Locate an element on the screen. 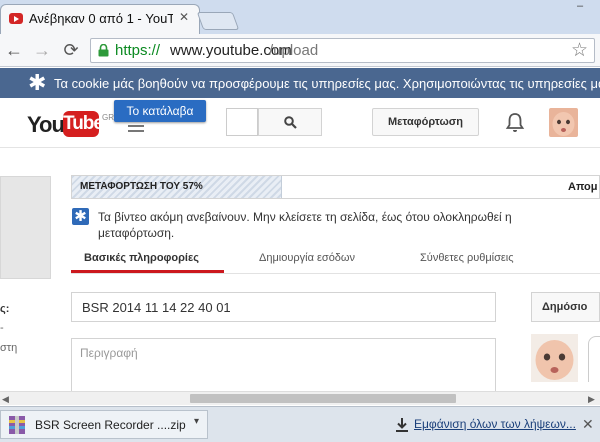  got-it-button: Το κατάλαβα is located at coordinates (160, 111).